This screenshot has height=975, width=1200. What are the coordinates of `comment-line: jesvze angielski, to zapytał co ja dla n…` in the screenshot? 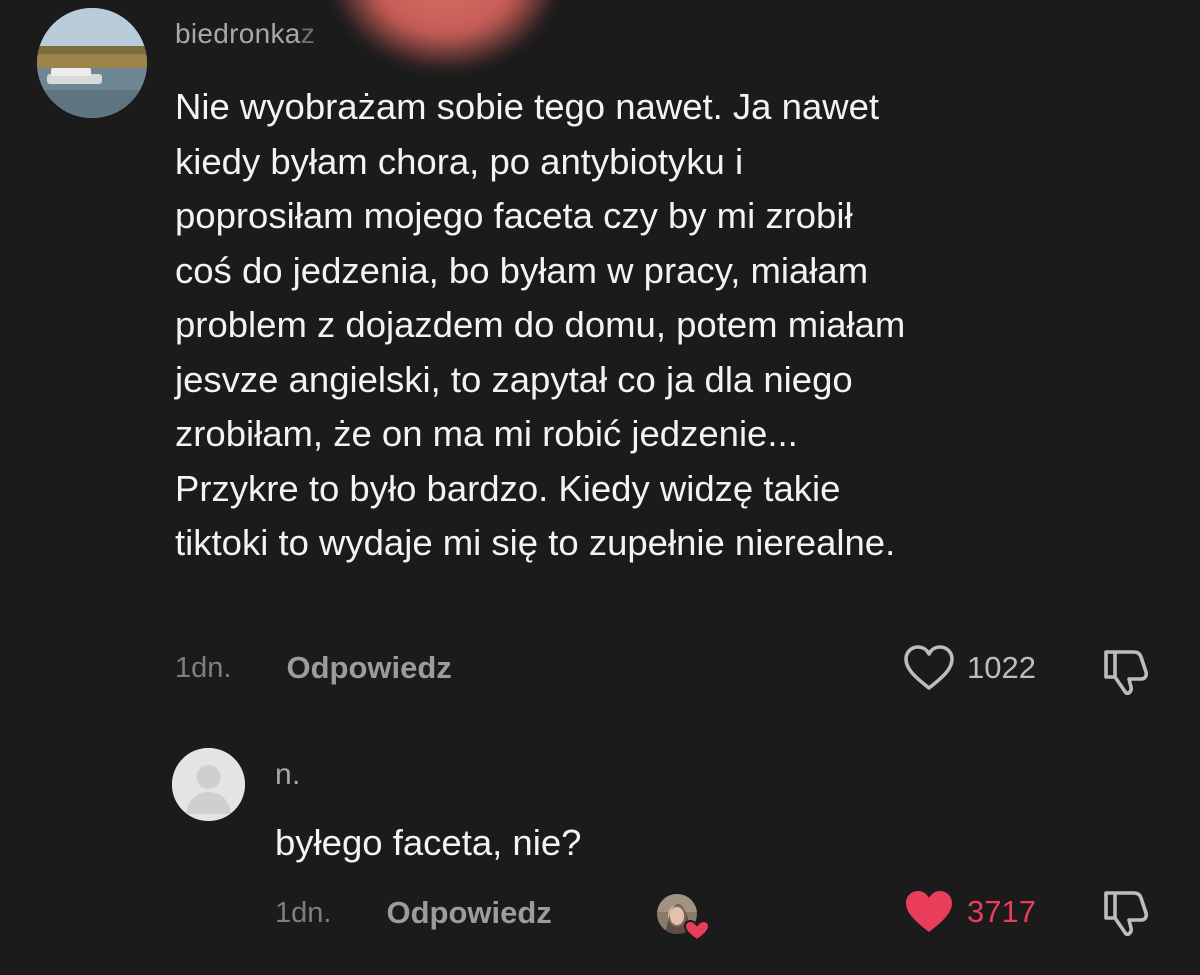 It's located at (514, 379).